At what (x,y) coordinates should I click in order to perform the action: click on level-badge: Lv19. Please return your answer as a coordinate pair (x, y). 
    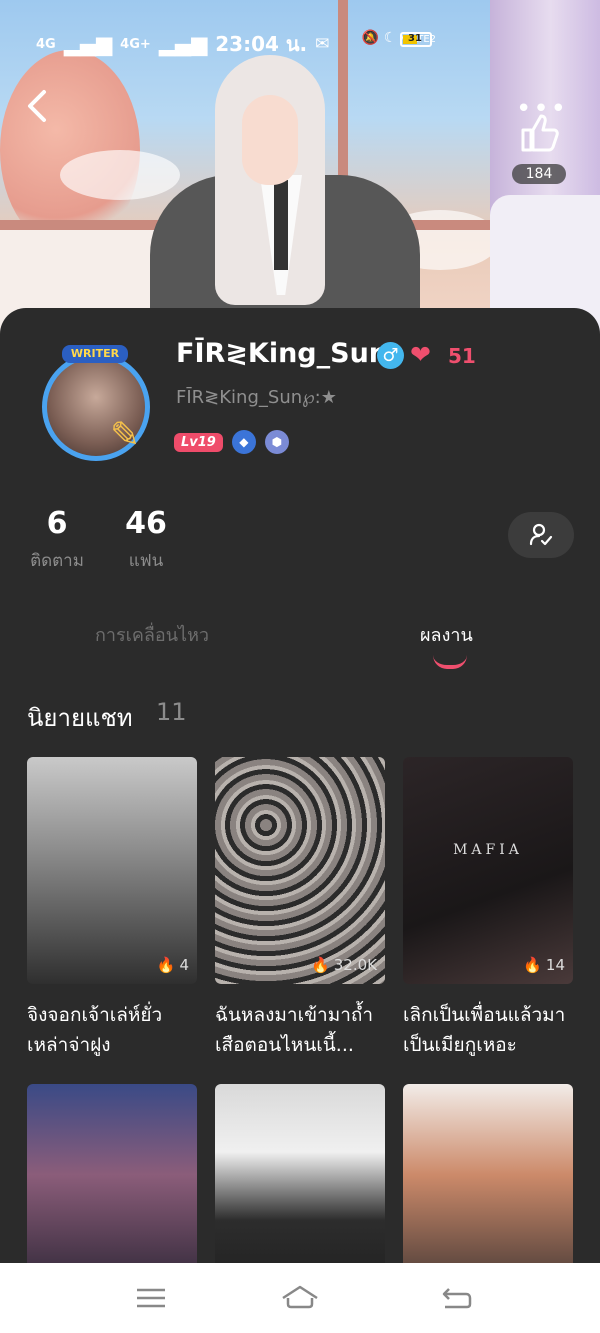
    Looking at the image, I should click on (198, 442).